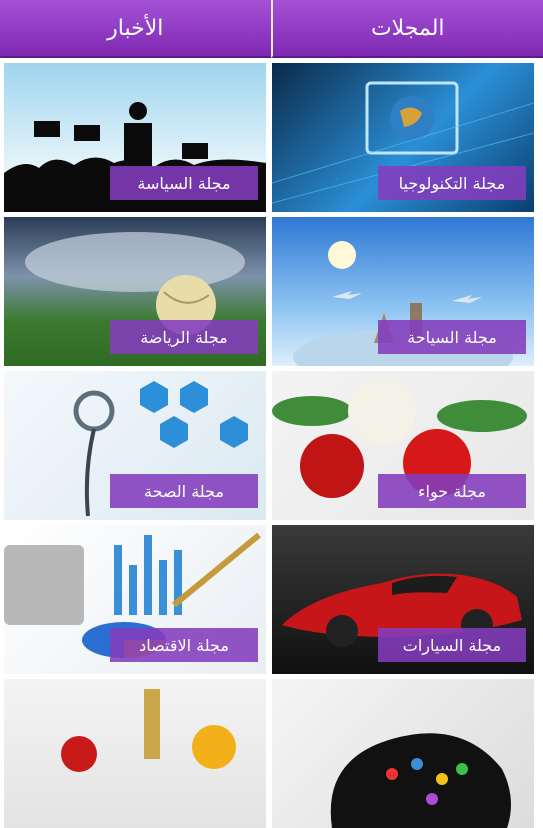 The height and width of the screenshot is (828, 543). Describe the element at coordinates (452, 337) in the screenshot. I see `card-tourism-label: مجلة السياحة` at that location.